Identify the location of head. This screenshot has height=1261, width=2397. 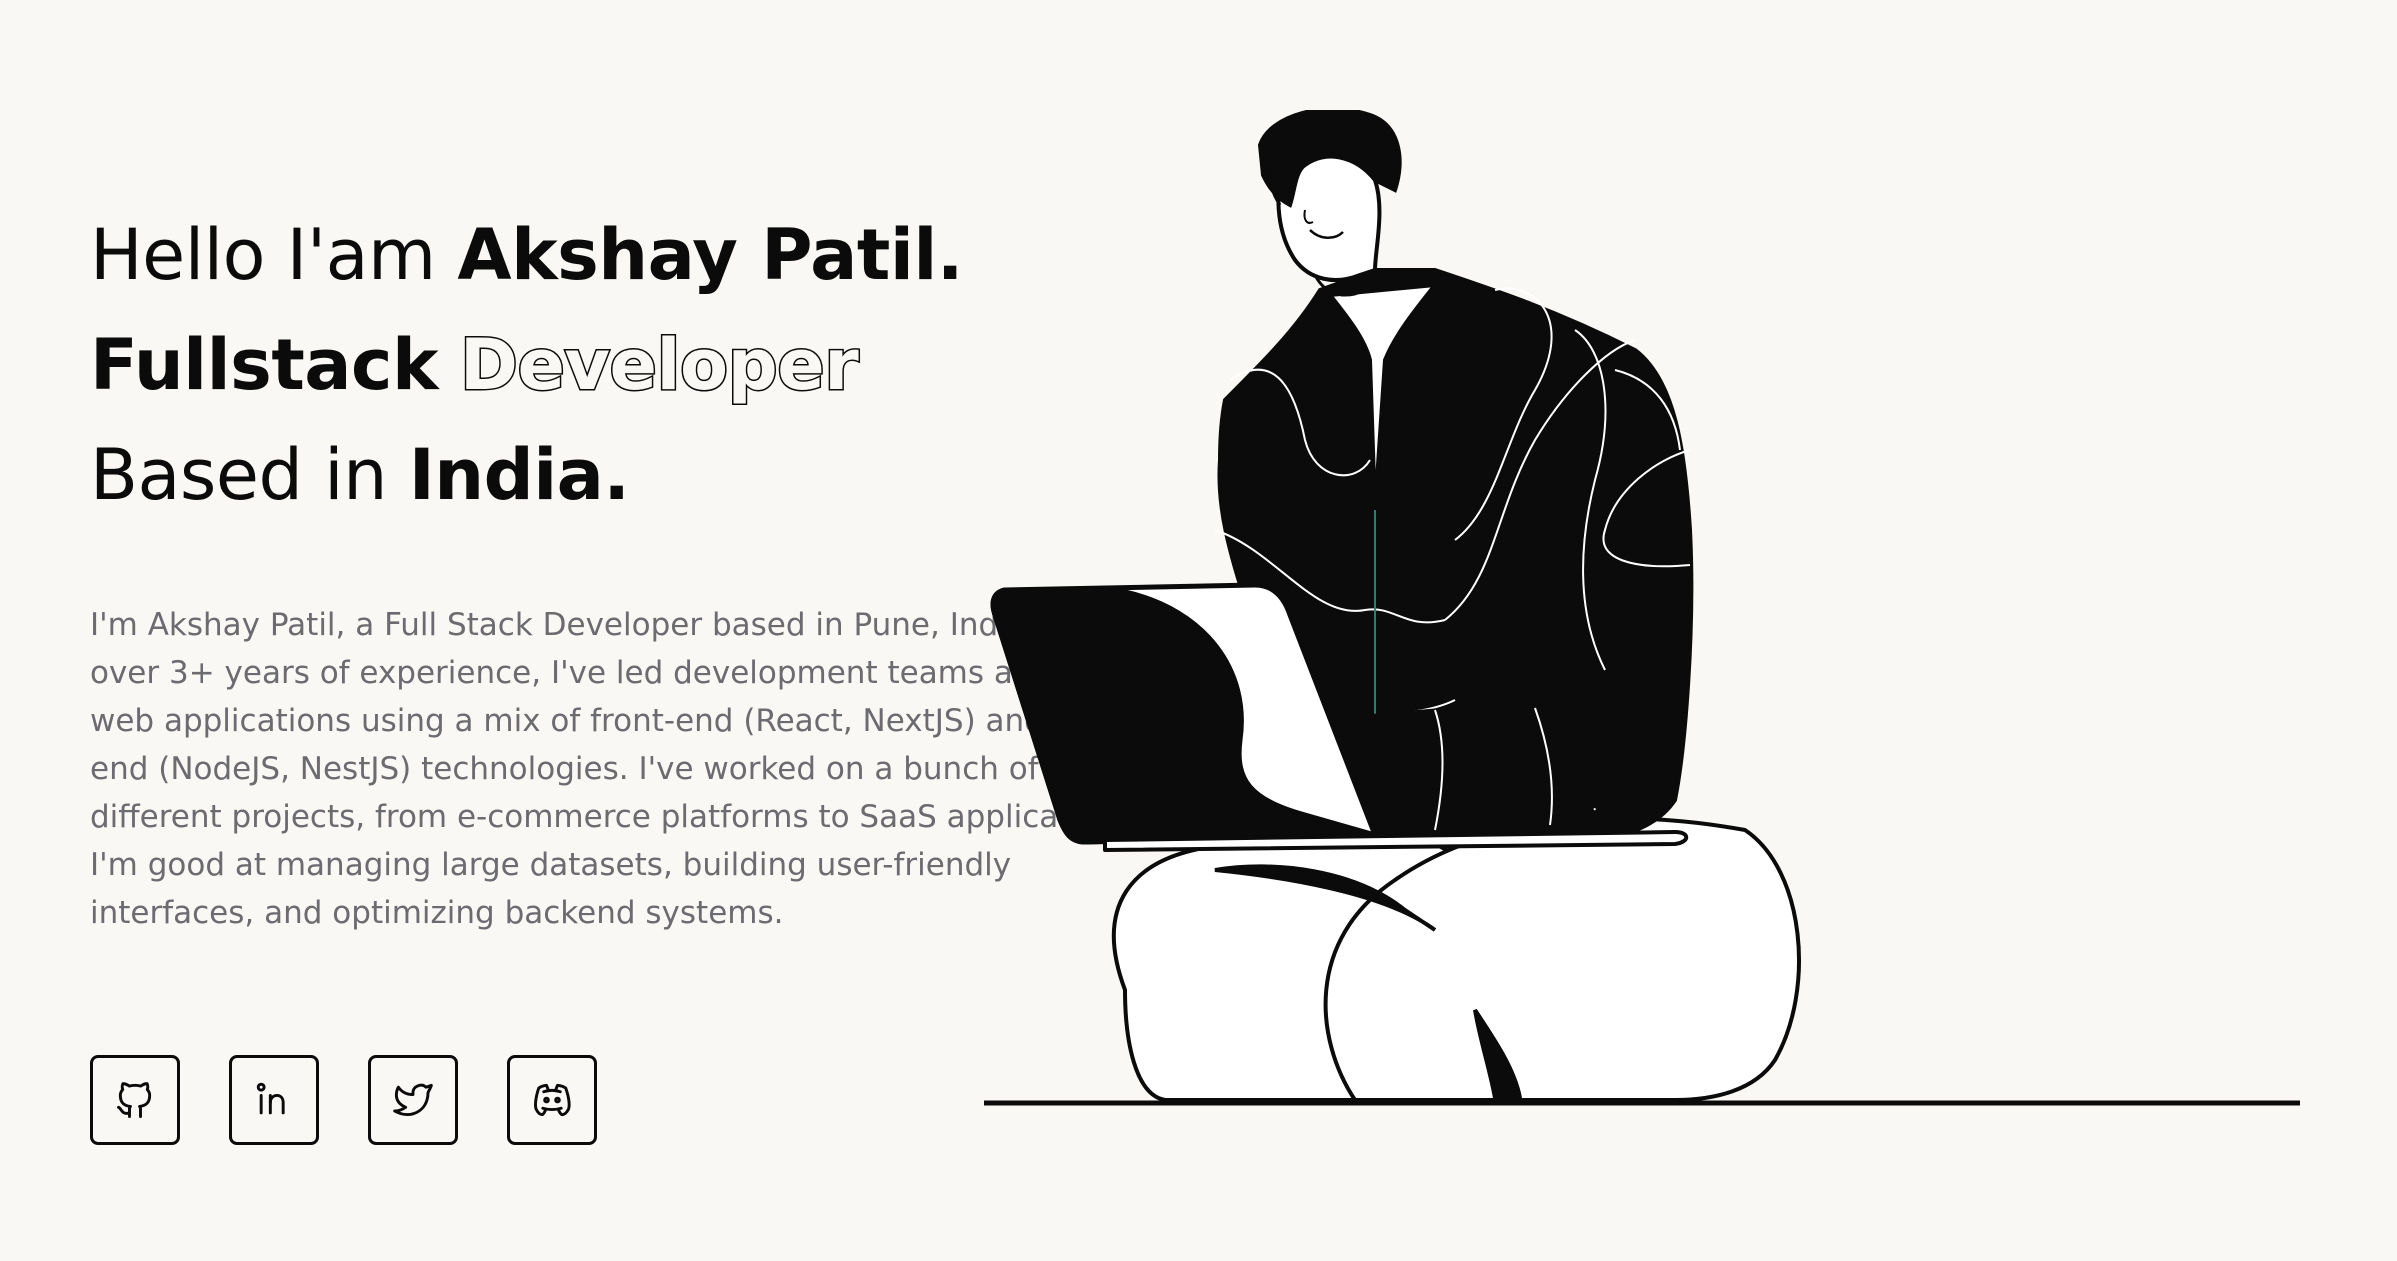
(1329, 203).